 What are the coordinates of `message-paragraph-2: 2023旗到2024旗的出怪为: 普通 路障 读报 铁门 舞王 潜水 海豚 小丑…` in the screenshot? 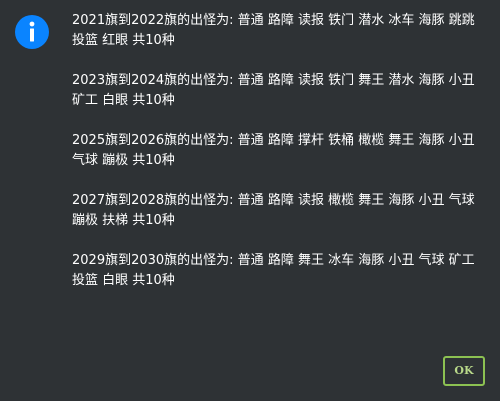 It's located at (273, 90).